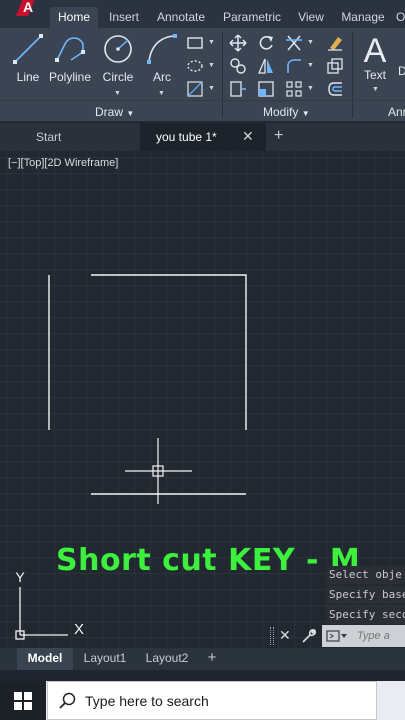 The image size is (405, 720). What do you see at coordinates (266, 66) in the screenshot?
I see `mirror-icon` at bounding box center [266, 66].